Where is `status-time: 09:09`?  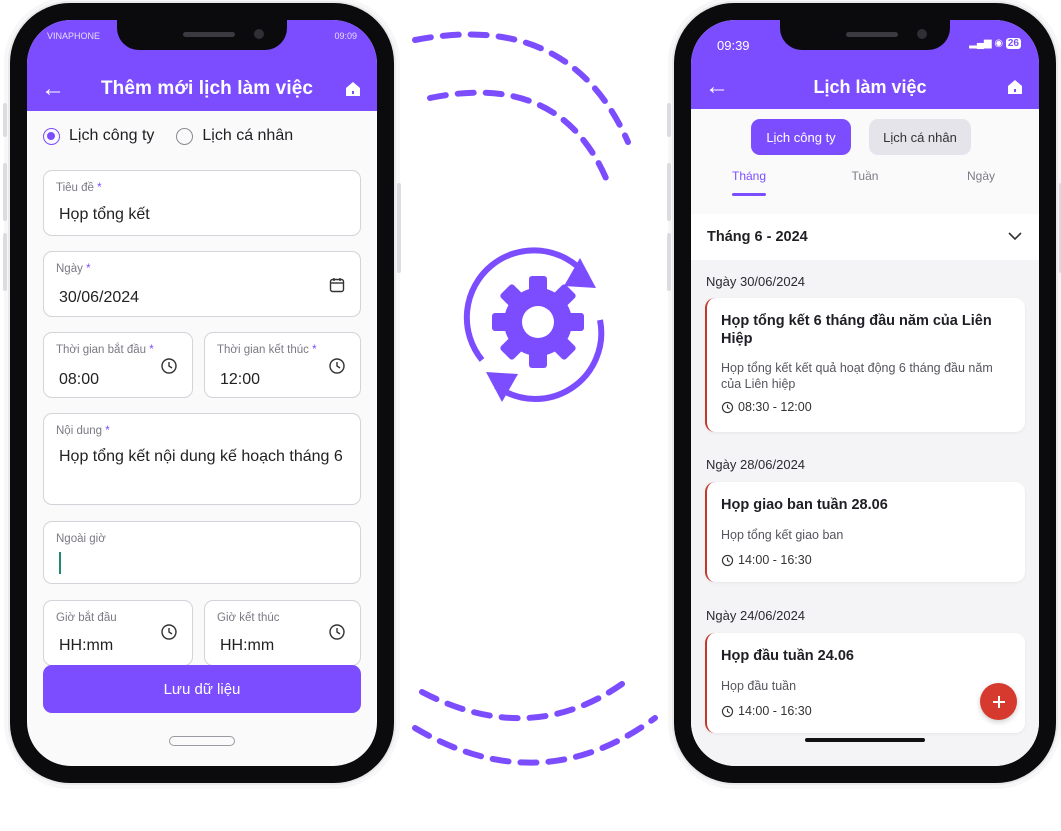
status-time: 09:09 is located at coordinates (345, 36).